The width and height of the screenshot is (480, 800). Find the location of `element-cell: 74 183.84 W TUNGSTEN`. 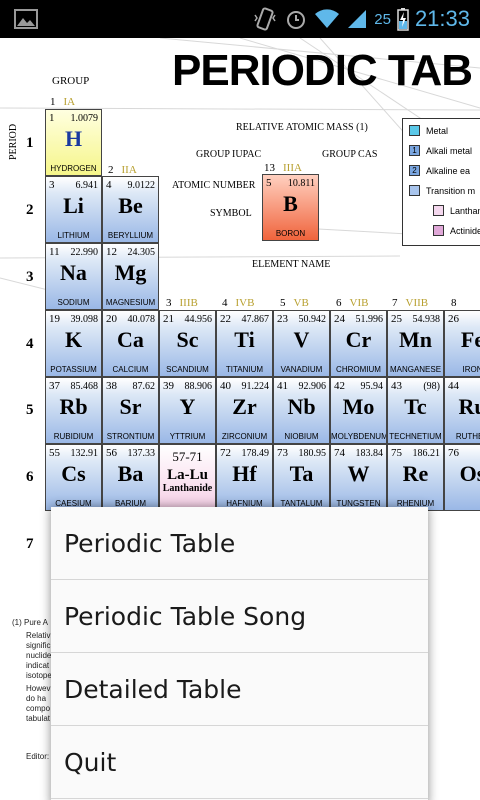

element-cell: 74 183.84 W TUNGSTEN is located at coordinates (358, 477).